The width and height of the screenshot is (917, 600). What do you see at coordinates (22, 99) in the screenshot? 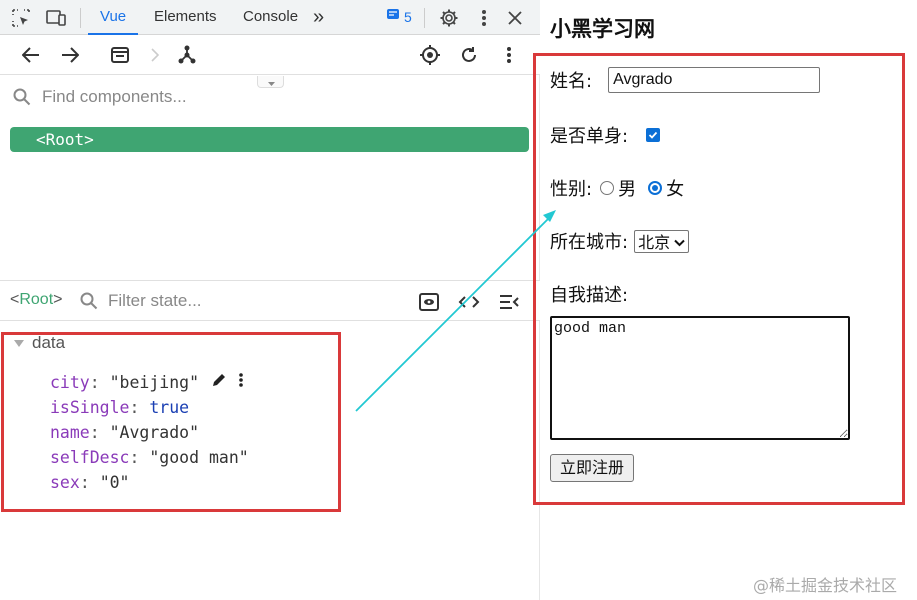
I see `search-icon` at bounding box center [22, 99].